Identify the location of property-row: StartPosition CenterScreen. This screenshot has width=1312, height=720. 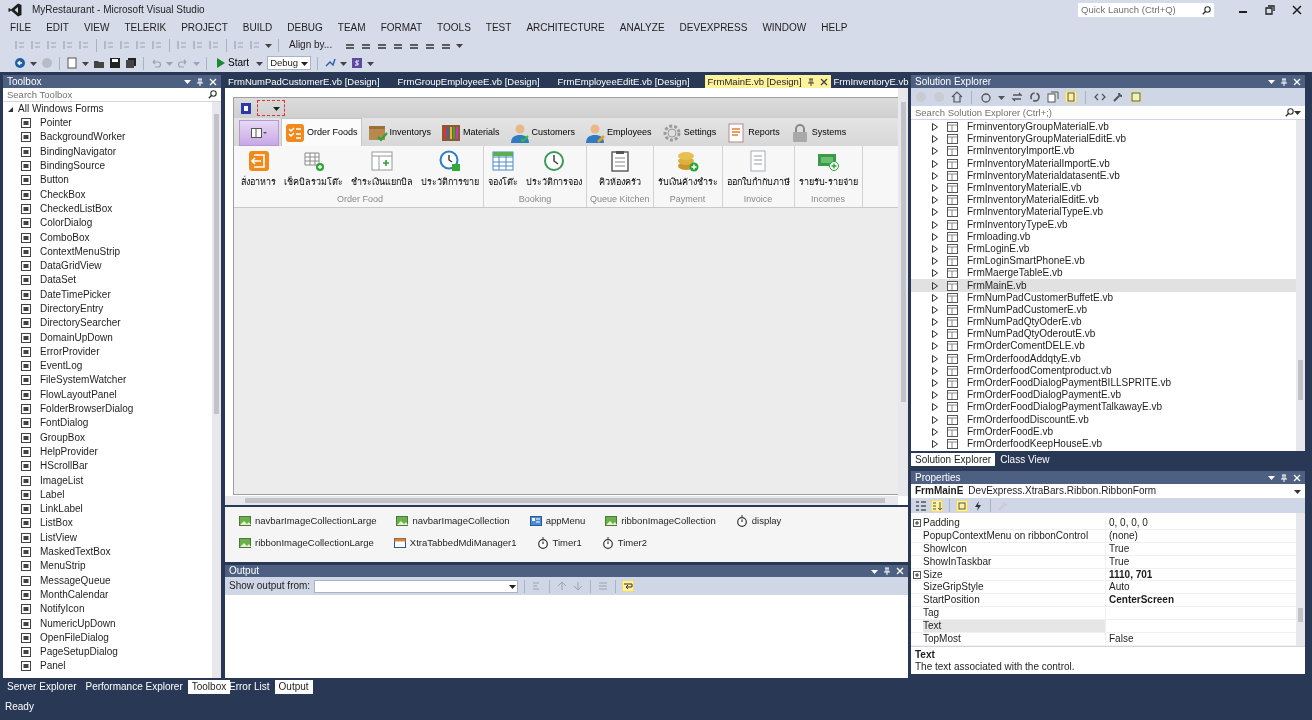
(1103, 601).